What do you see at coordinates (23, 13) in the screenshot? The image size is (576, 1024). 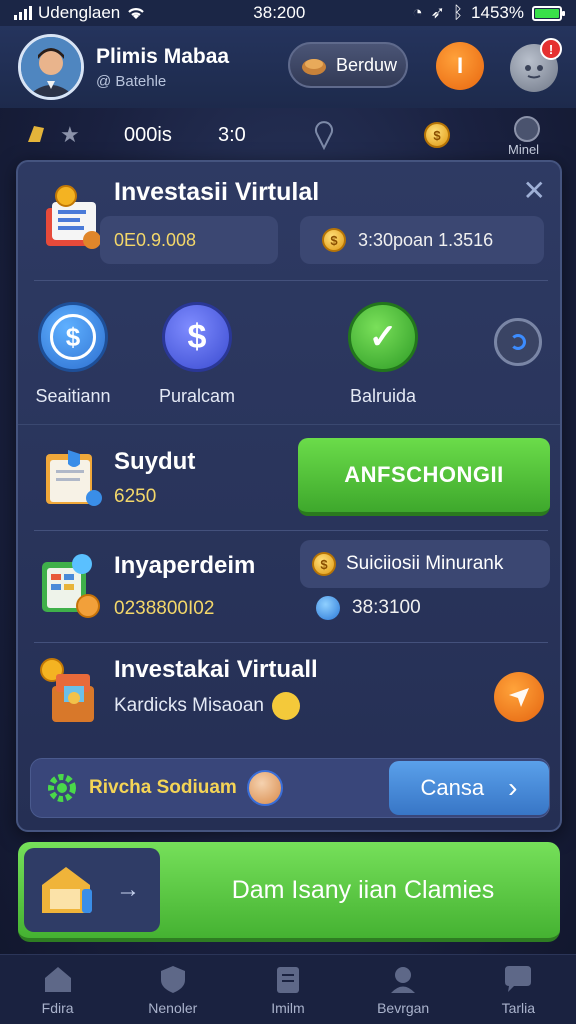 I see `signal-icon` at bounding box center [23, 13].